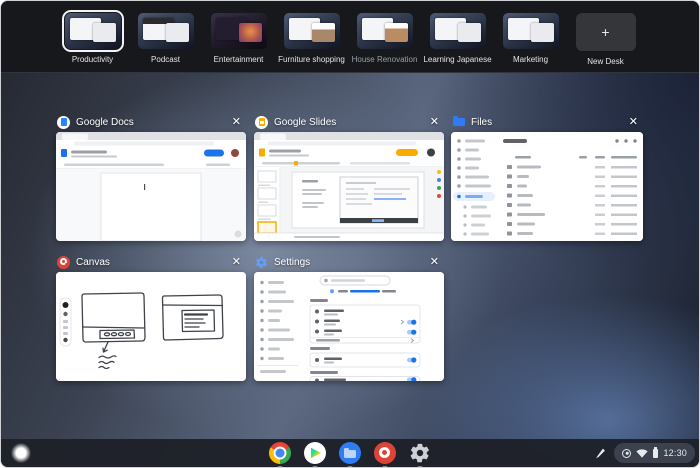  What do you see at coordinates (21, 453) in the screenshot?
I see `launcher-button` at bounding box center [21, 453].